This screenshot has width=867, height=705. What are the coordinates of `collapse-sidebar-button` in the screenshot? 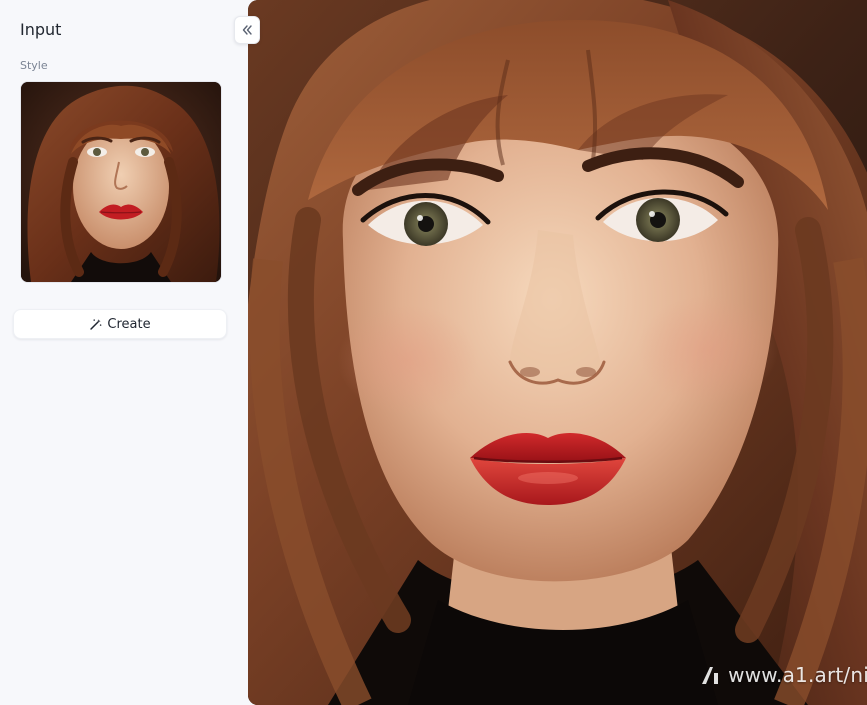 It's located at (247, 30).